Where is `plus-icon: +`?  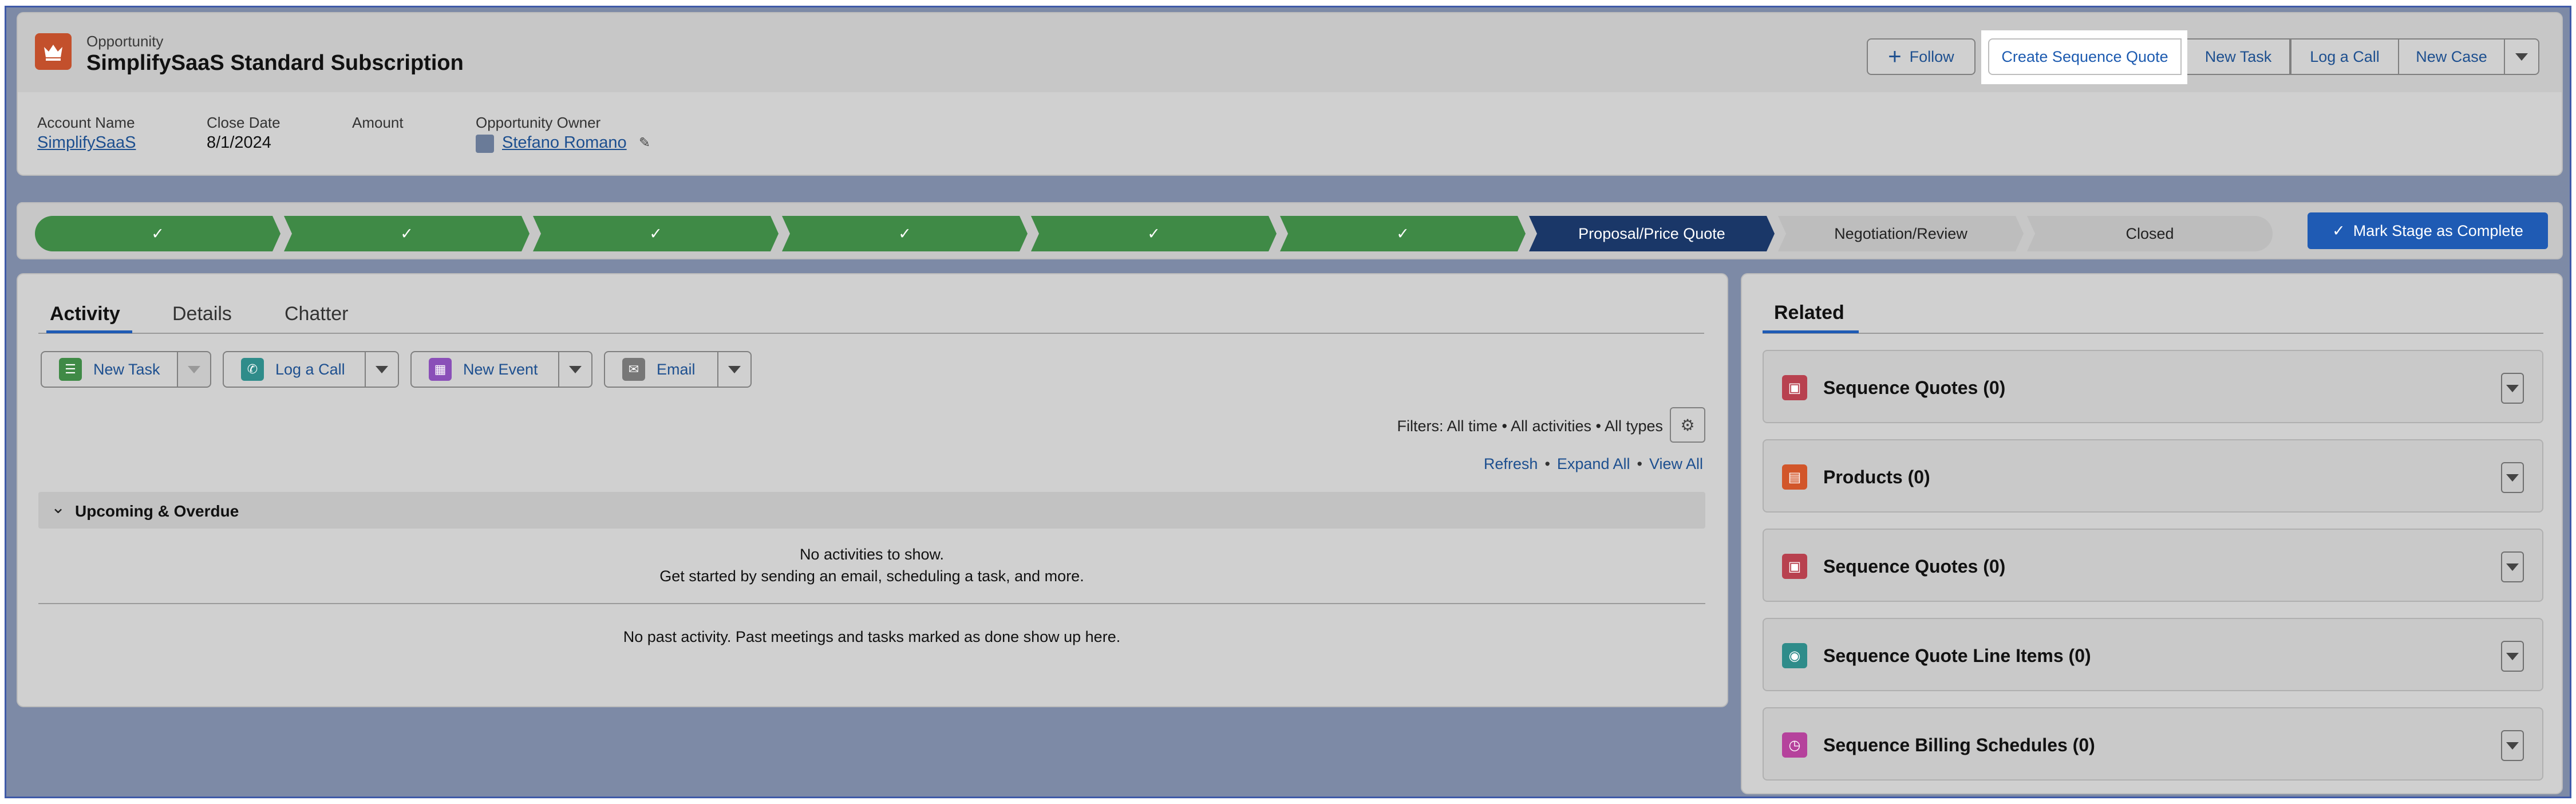
plus-icon: + is located at coordinates (1895, 56).